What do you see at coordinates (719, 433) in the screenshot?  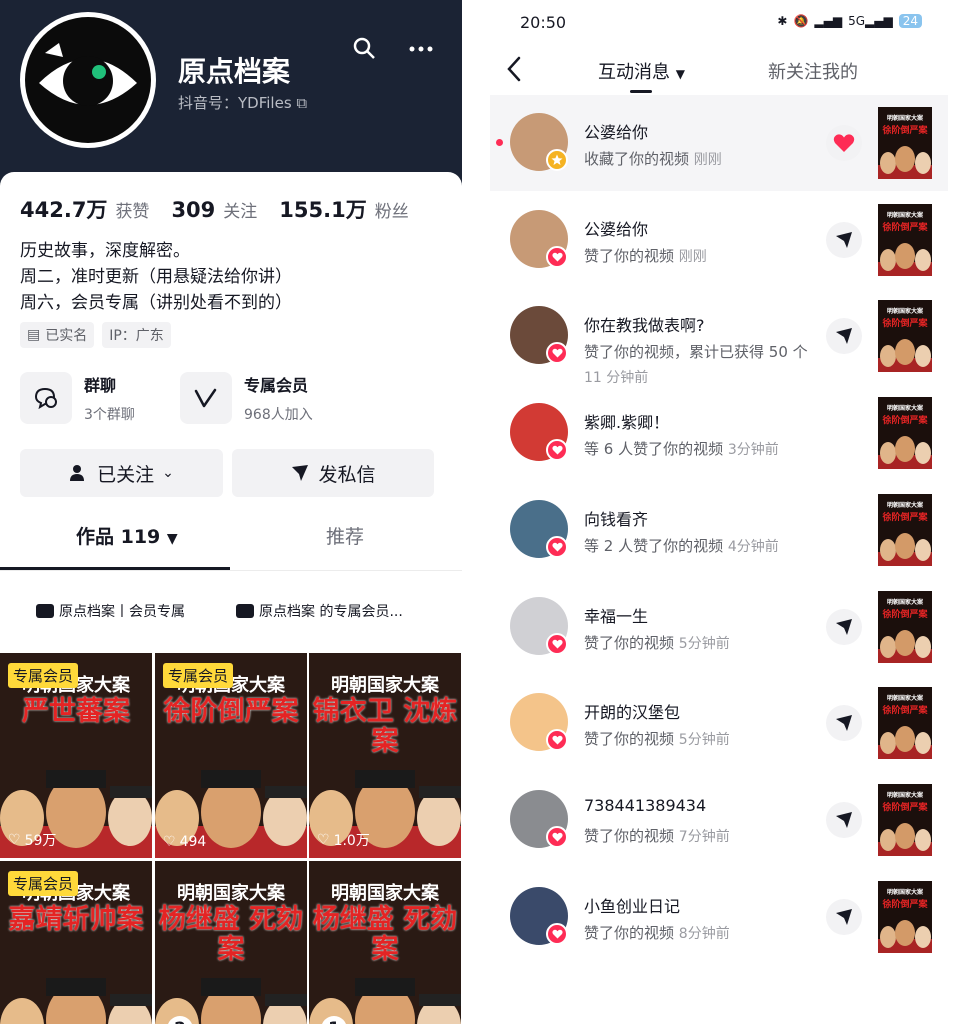 I see `message-row: 紫卿.紫卿！ 等 6 人赞了你的视频 3分钟前 明朝国家大案 徐阶倒严案` at bounding box center [719, 433].